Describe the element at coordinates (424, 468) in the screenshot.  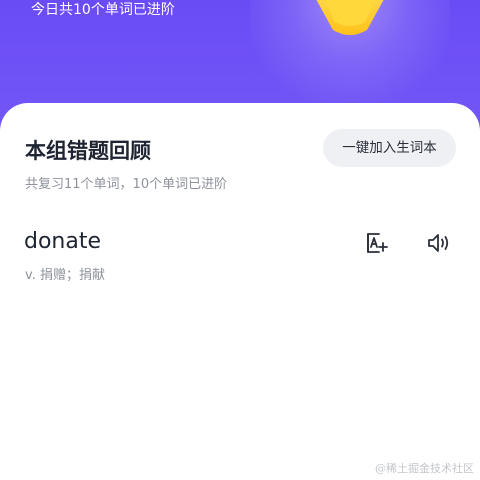
I see `watermark: @稀土掘金技术社区` at that location.